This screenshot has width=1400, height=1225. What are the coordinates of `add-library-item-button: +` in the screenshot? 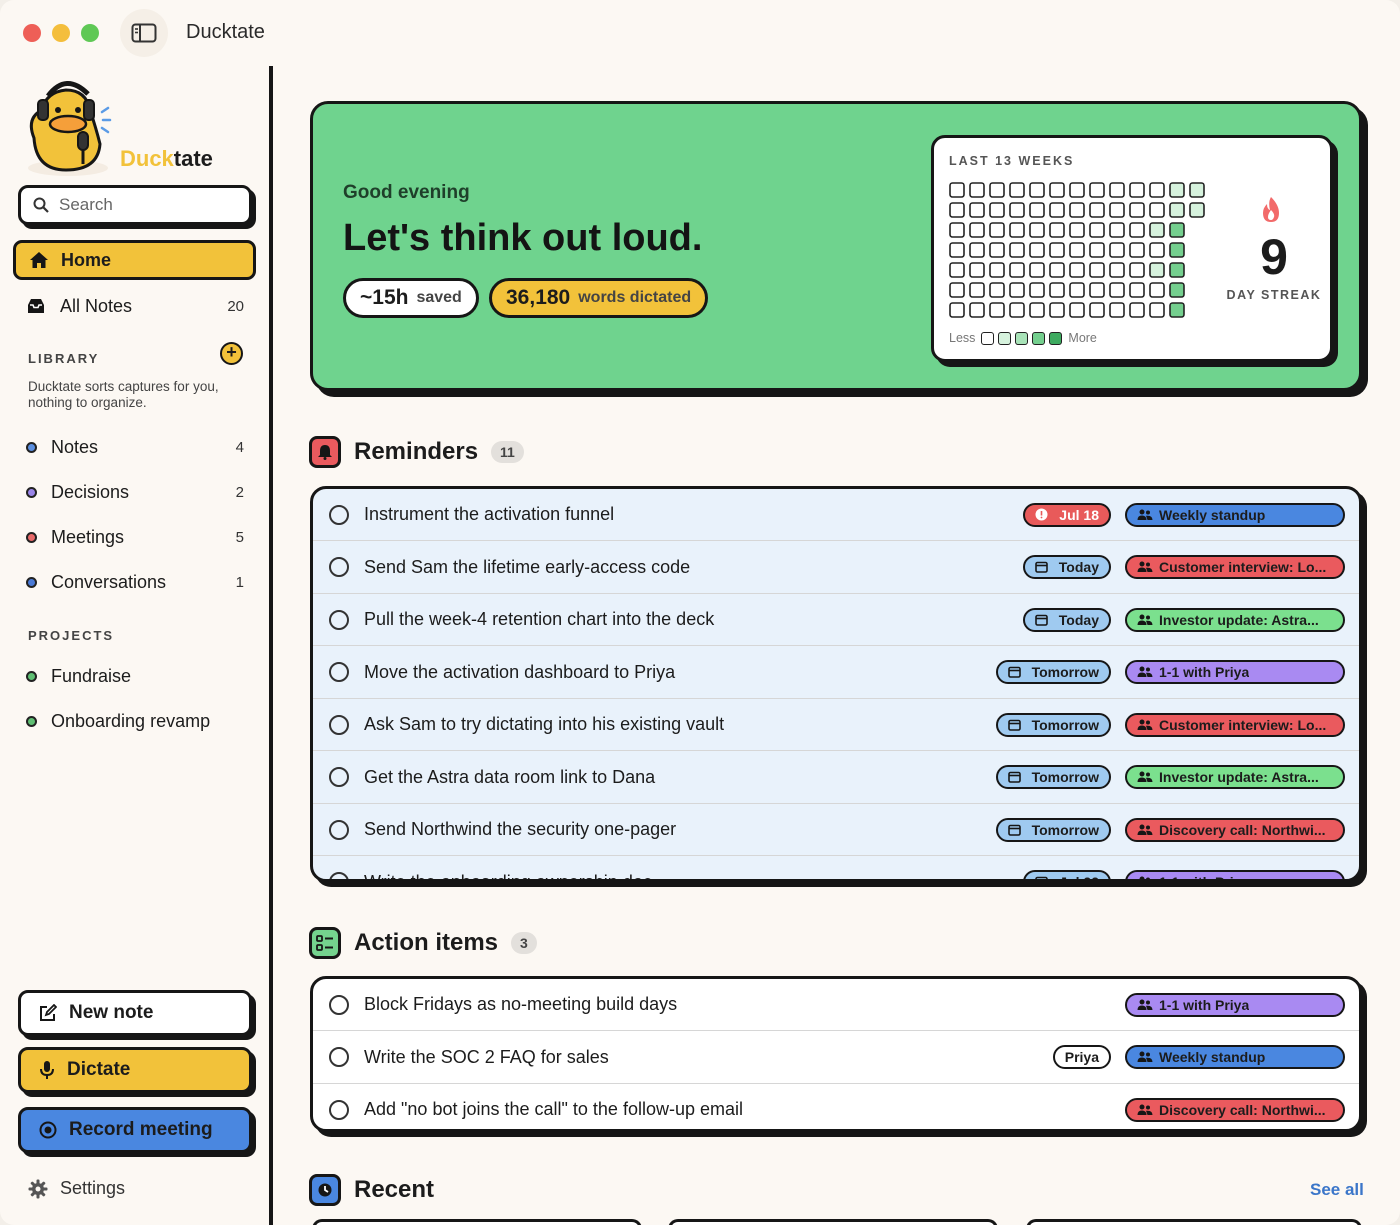 It's located at (231, 353).